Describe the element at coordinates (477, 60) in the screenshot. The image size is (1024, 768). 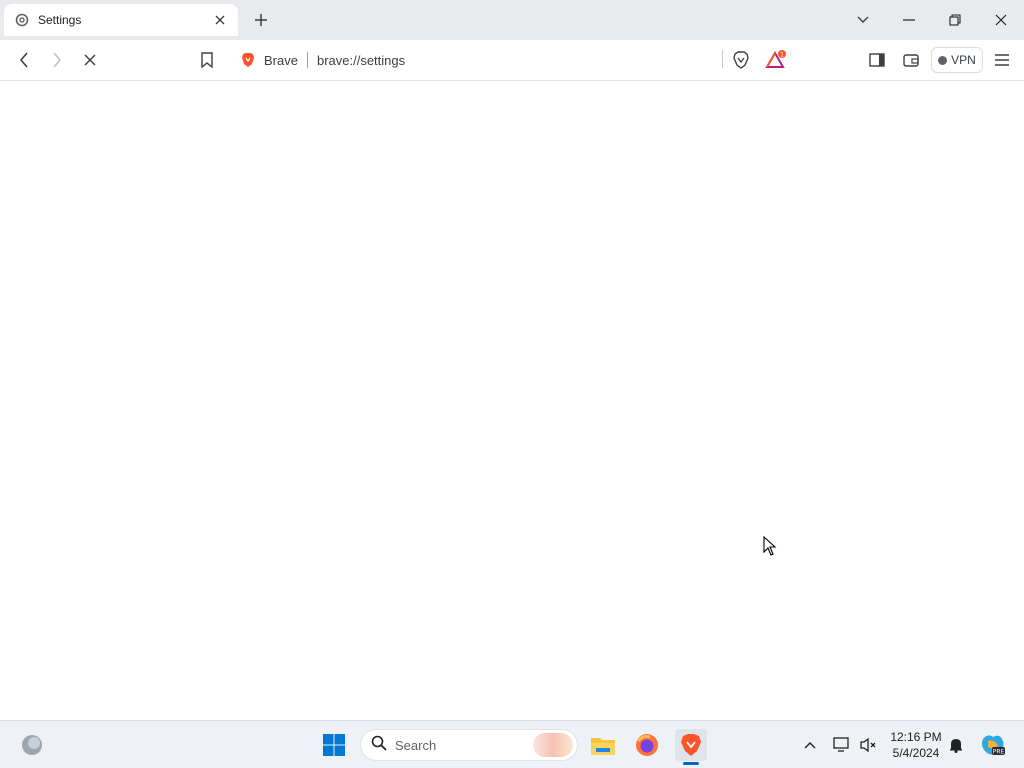
I see `address-bar: Brave brave://settings` at that location.